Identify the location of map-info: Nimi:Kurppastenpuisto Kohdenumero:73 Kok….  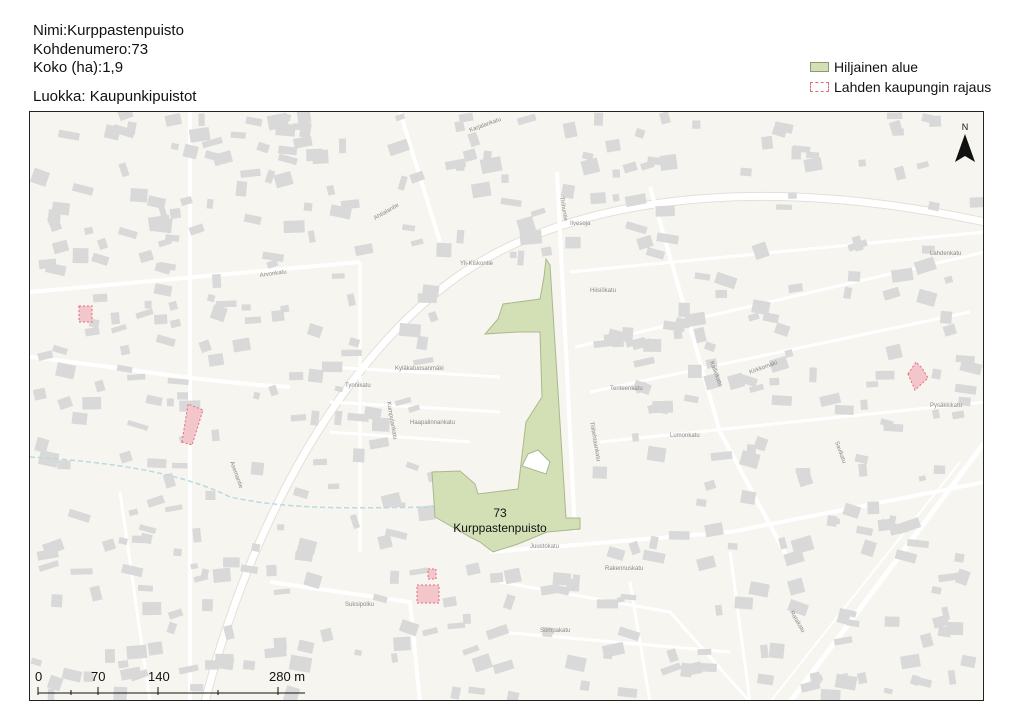
(114, 64).